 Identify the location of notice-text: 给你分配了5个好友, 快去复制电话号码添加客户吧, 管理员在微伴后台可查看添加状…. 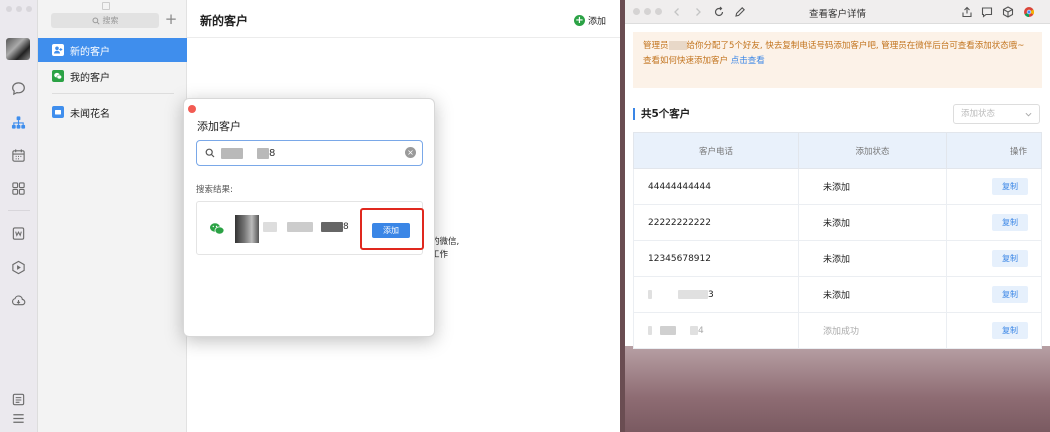
(855, 46).